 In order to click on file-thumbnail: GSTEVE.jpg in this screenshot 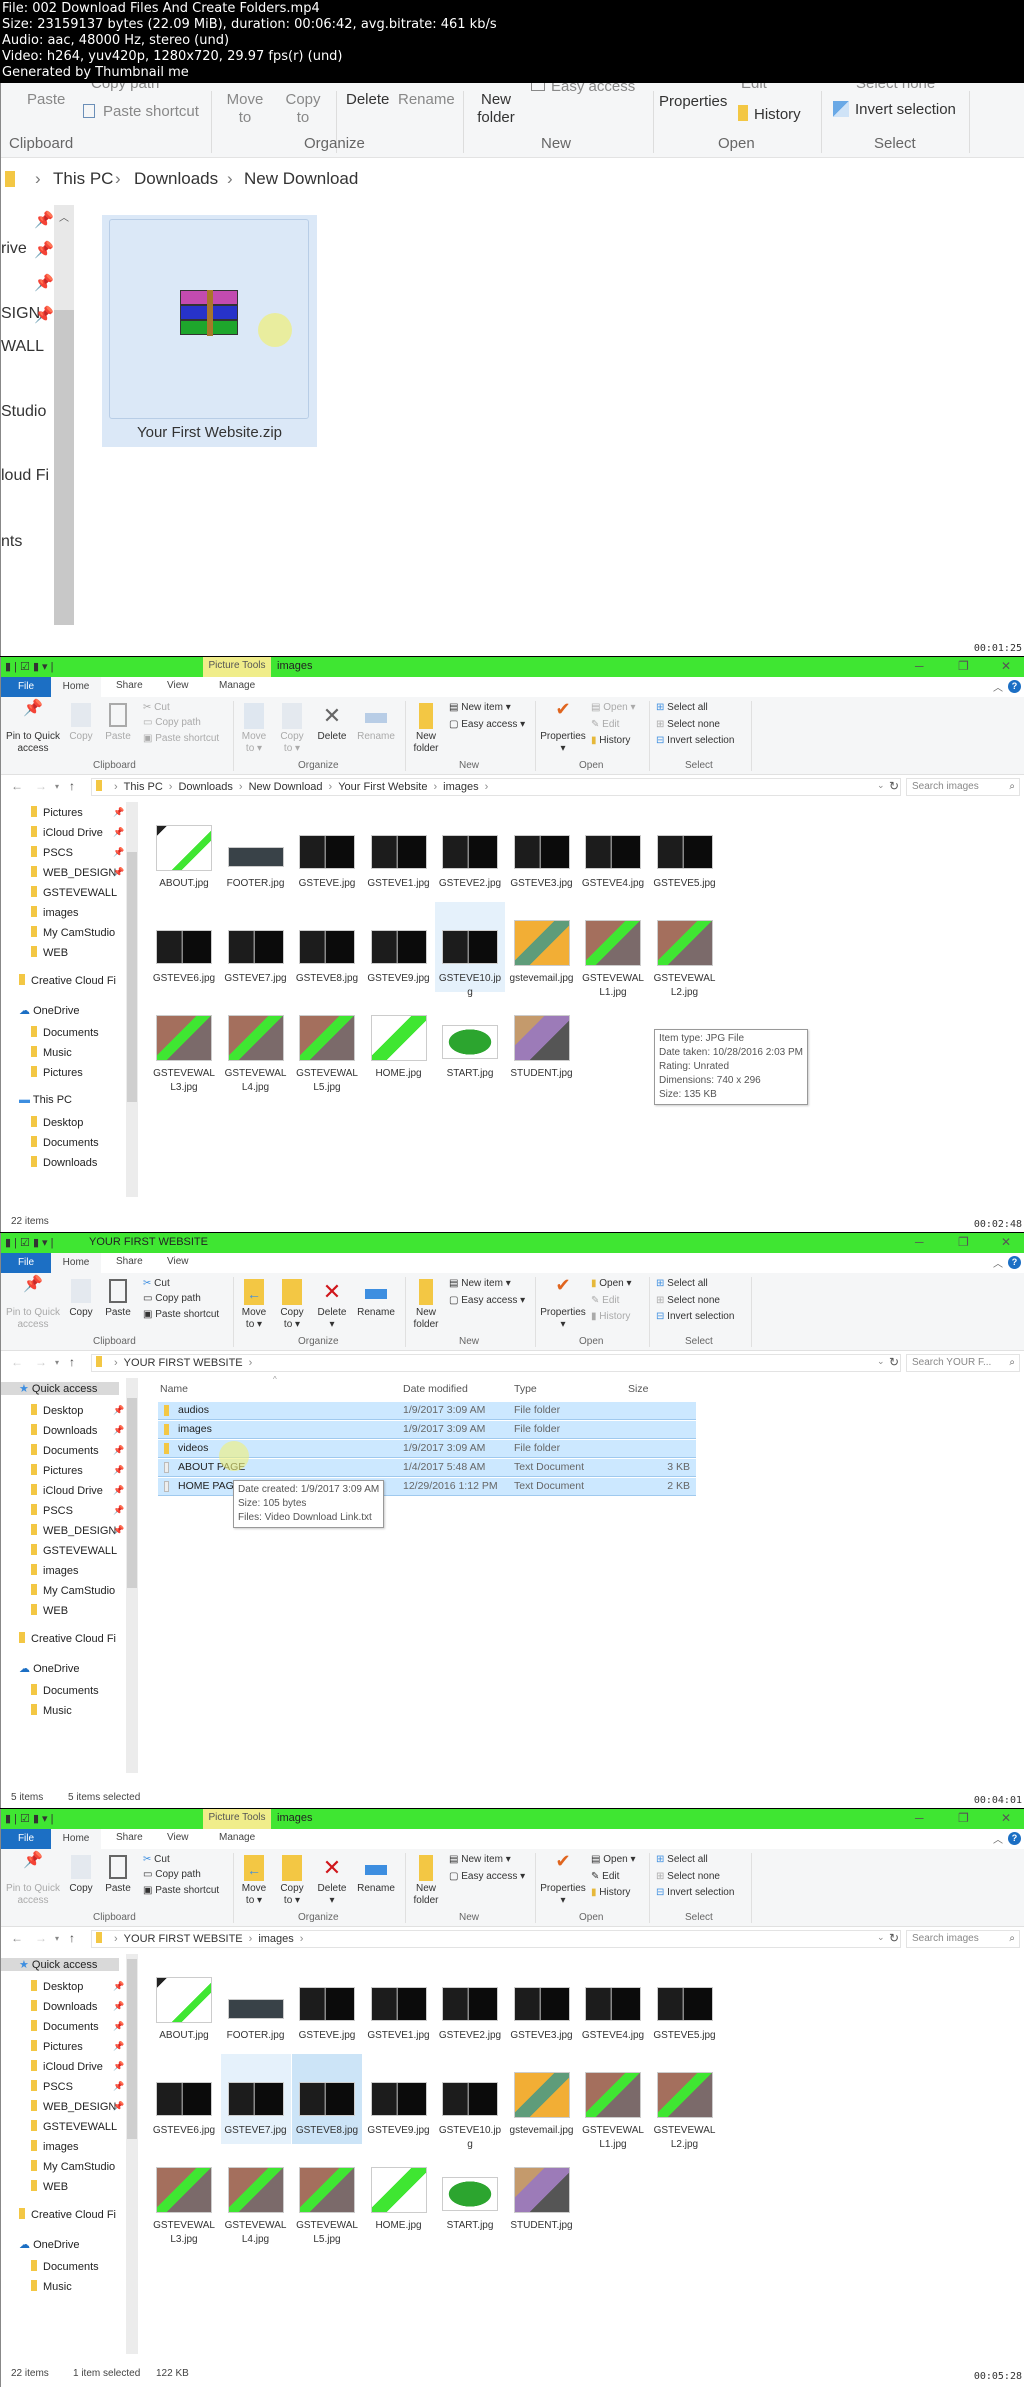, I will do `click(327, 852)`.